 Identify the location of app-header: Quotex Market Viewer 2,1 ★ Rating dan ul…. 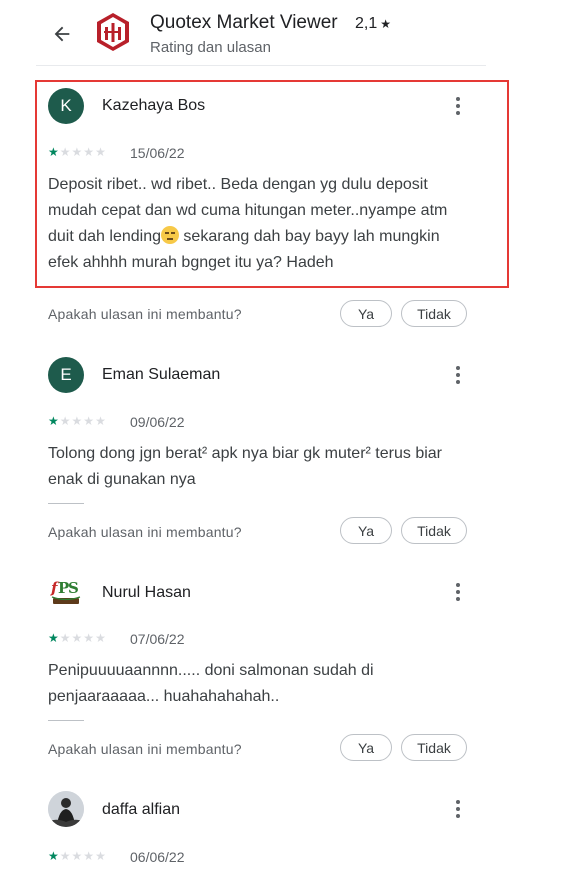
(282, 33).